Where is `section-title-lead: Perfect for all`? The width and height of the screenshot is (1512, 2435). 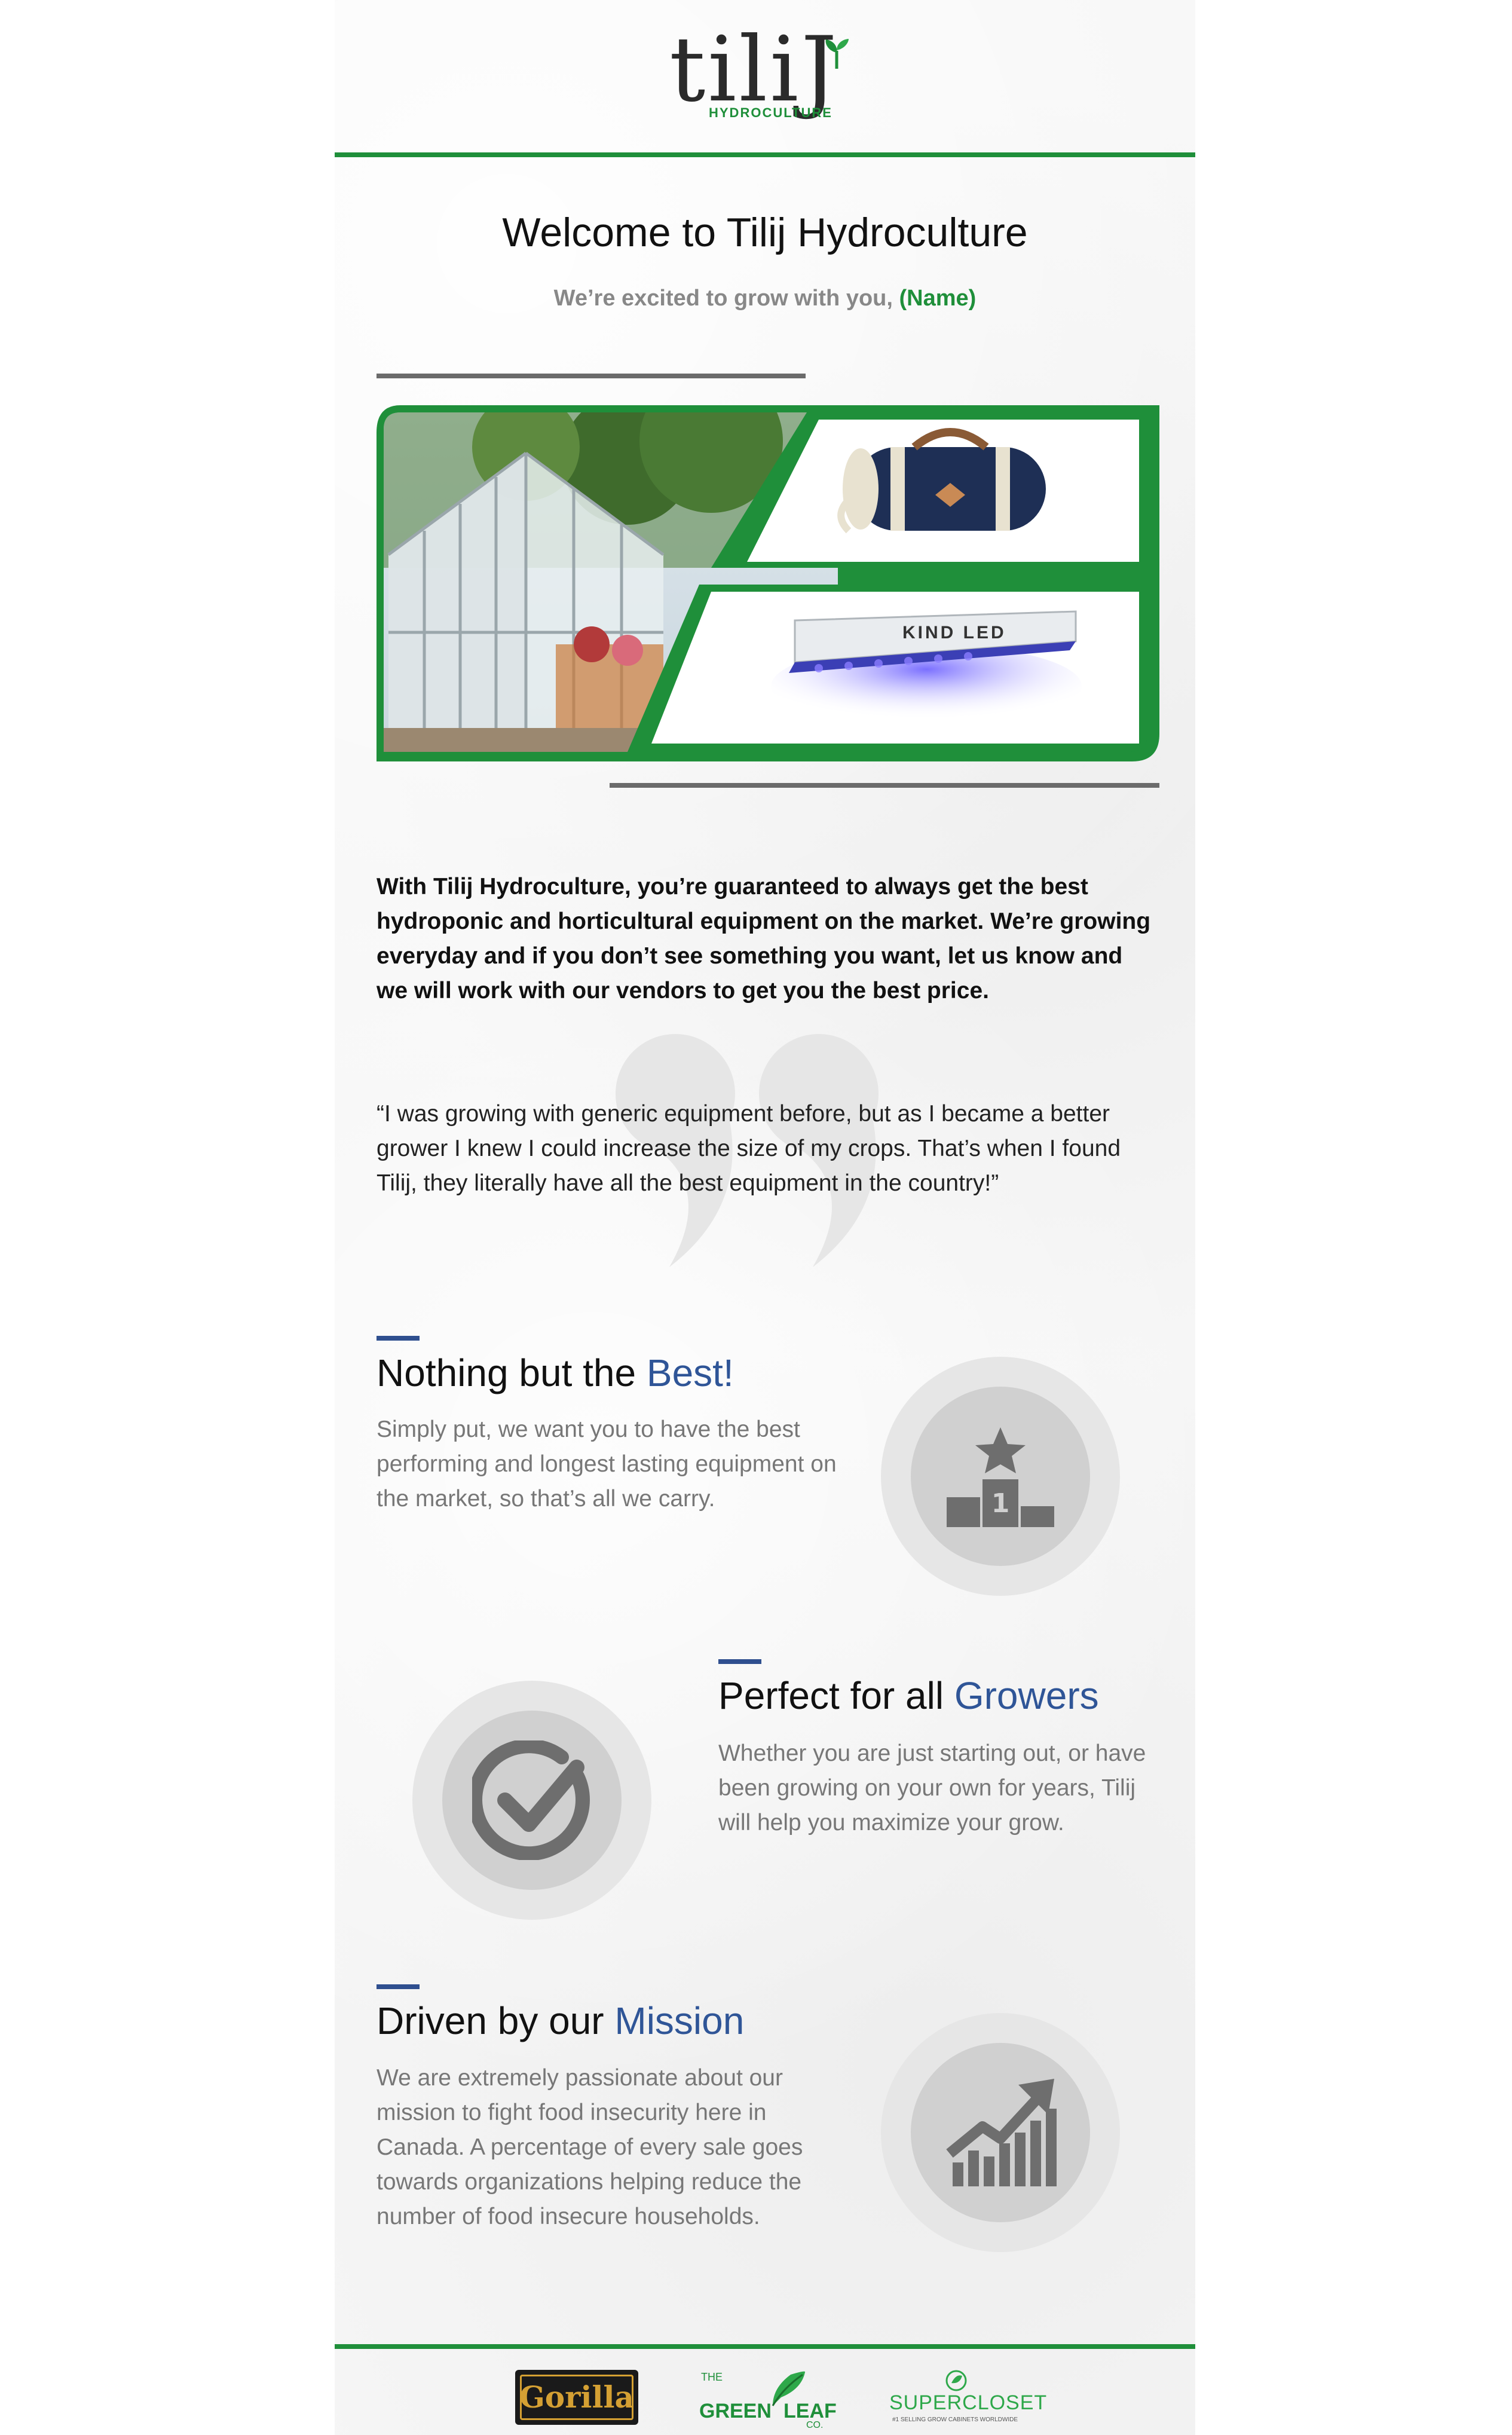
section-title-lead: Perfect for all is located at coordinates (831, 1695).